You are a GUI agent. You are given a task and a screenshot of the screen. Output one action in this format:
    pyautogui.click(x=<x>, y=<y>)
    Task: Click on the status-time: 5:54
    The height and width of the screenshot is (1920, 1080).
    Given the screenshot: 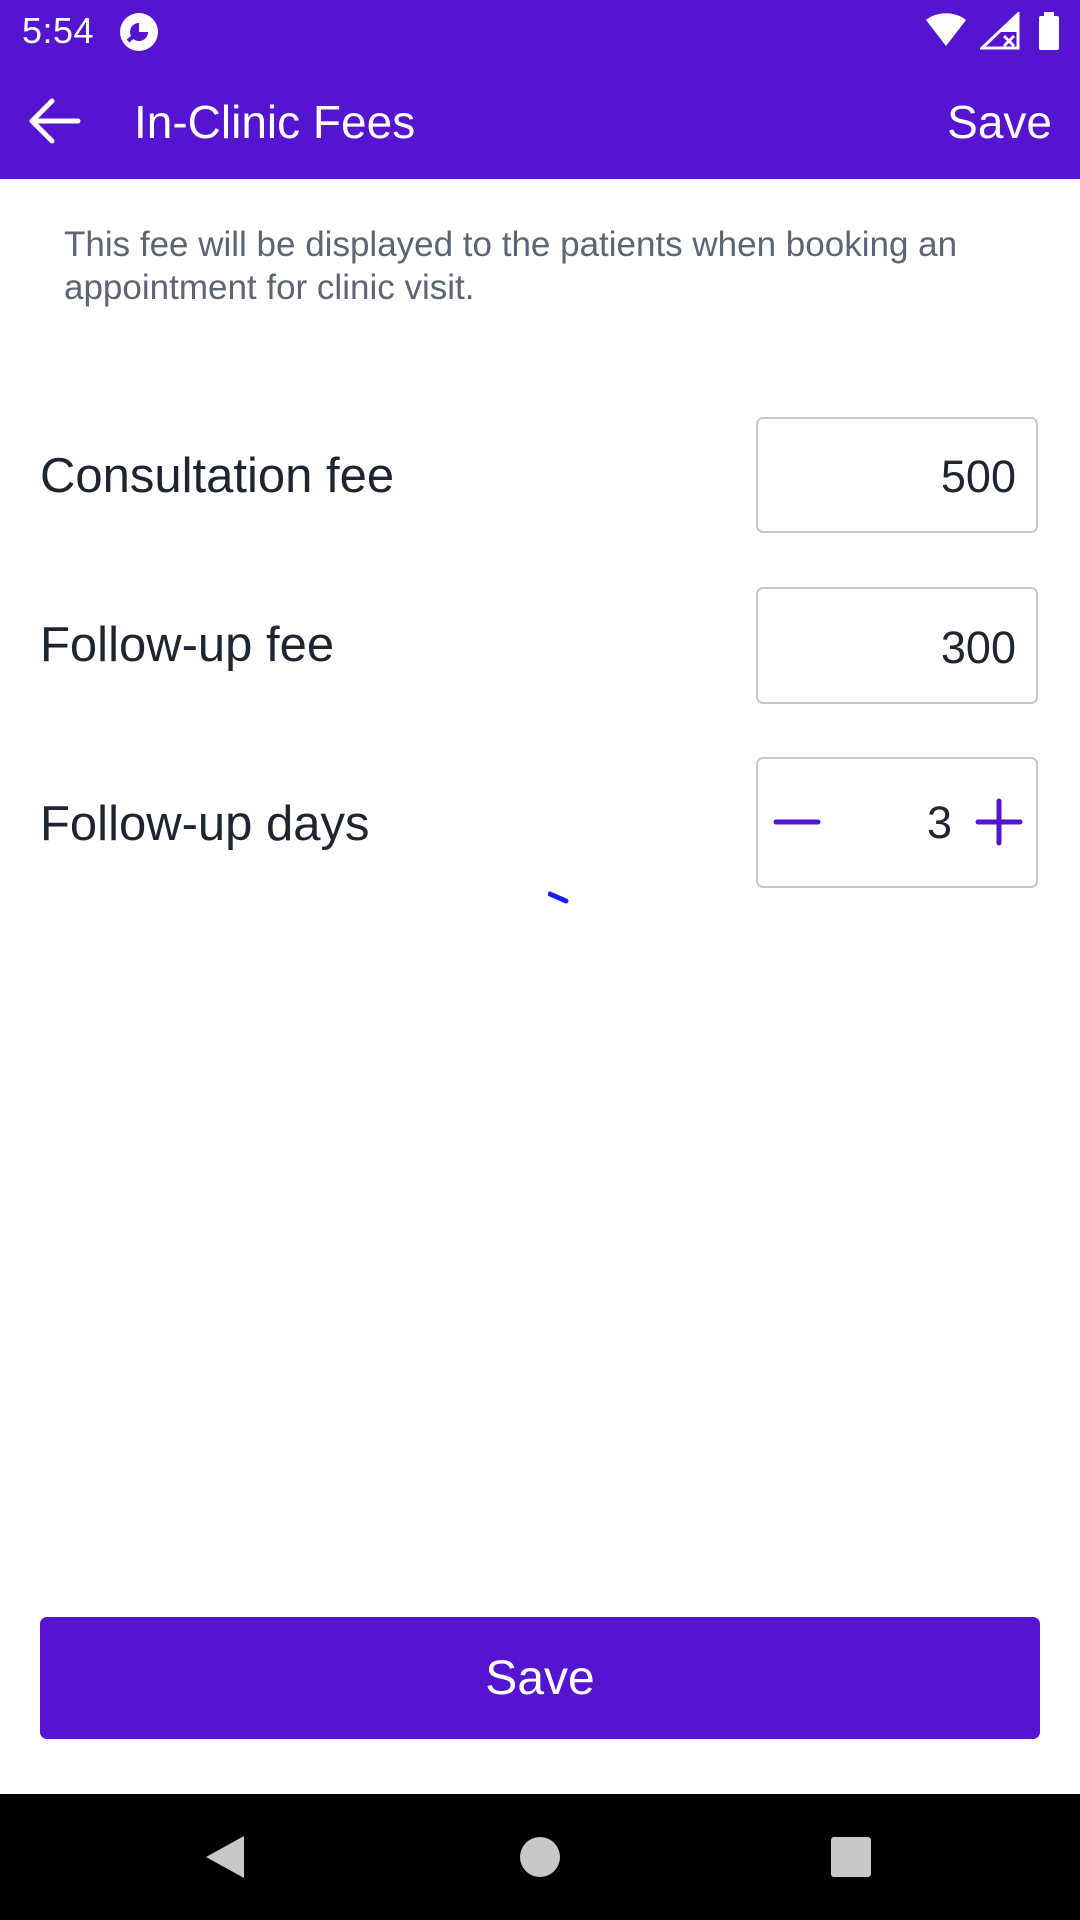 What is the action you would take?
    pyautogui.click(x=58, y=30)
    